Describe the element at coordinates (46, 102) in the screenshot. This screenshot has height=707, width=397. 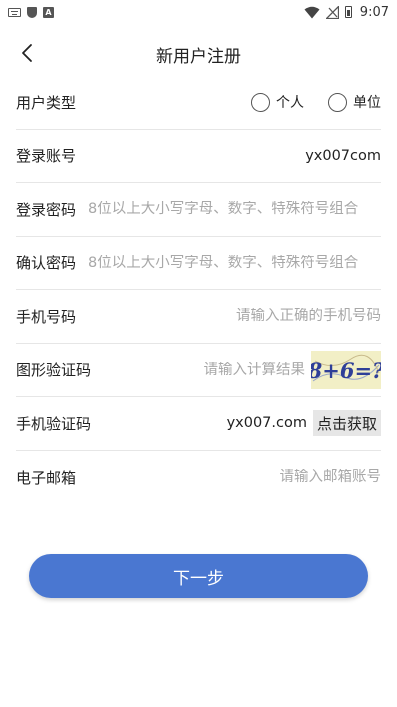
I see `user-type-label: 用户类型` at that location.